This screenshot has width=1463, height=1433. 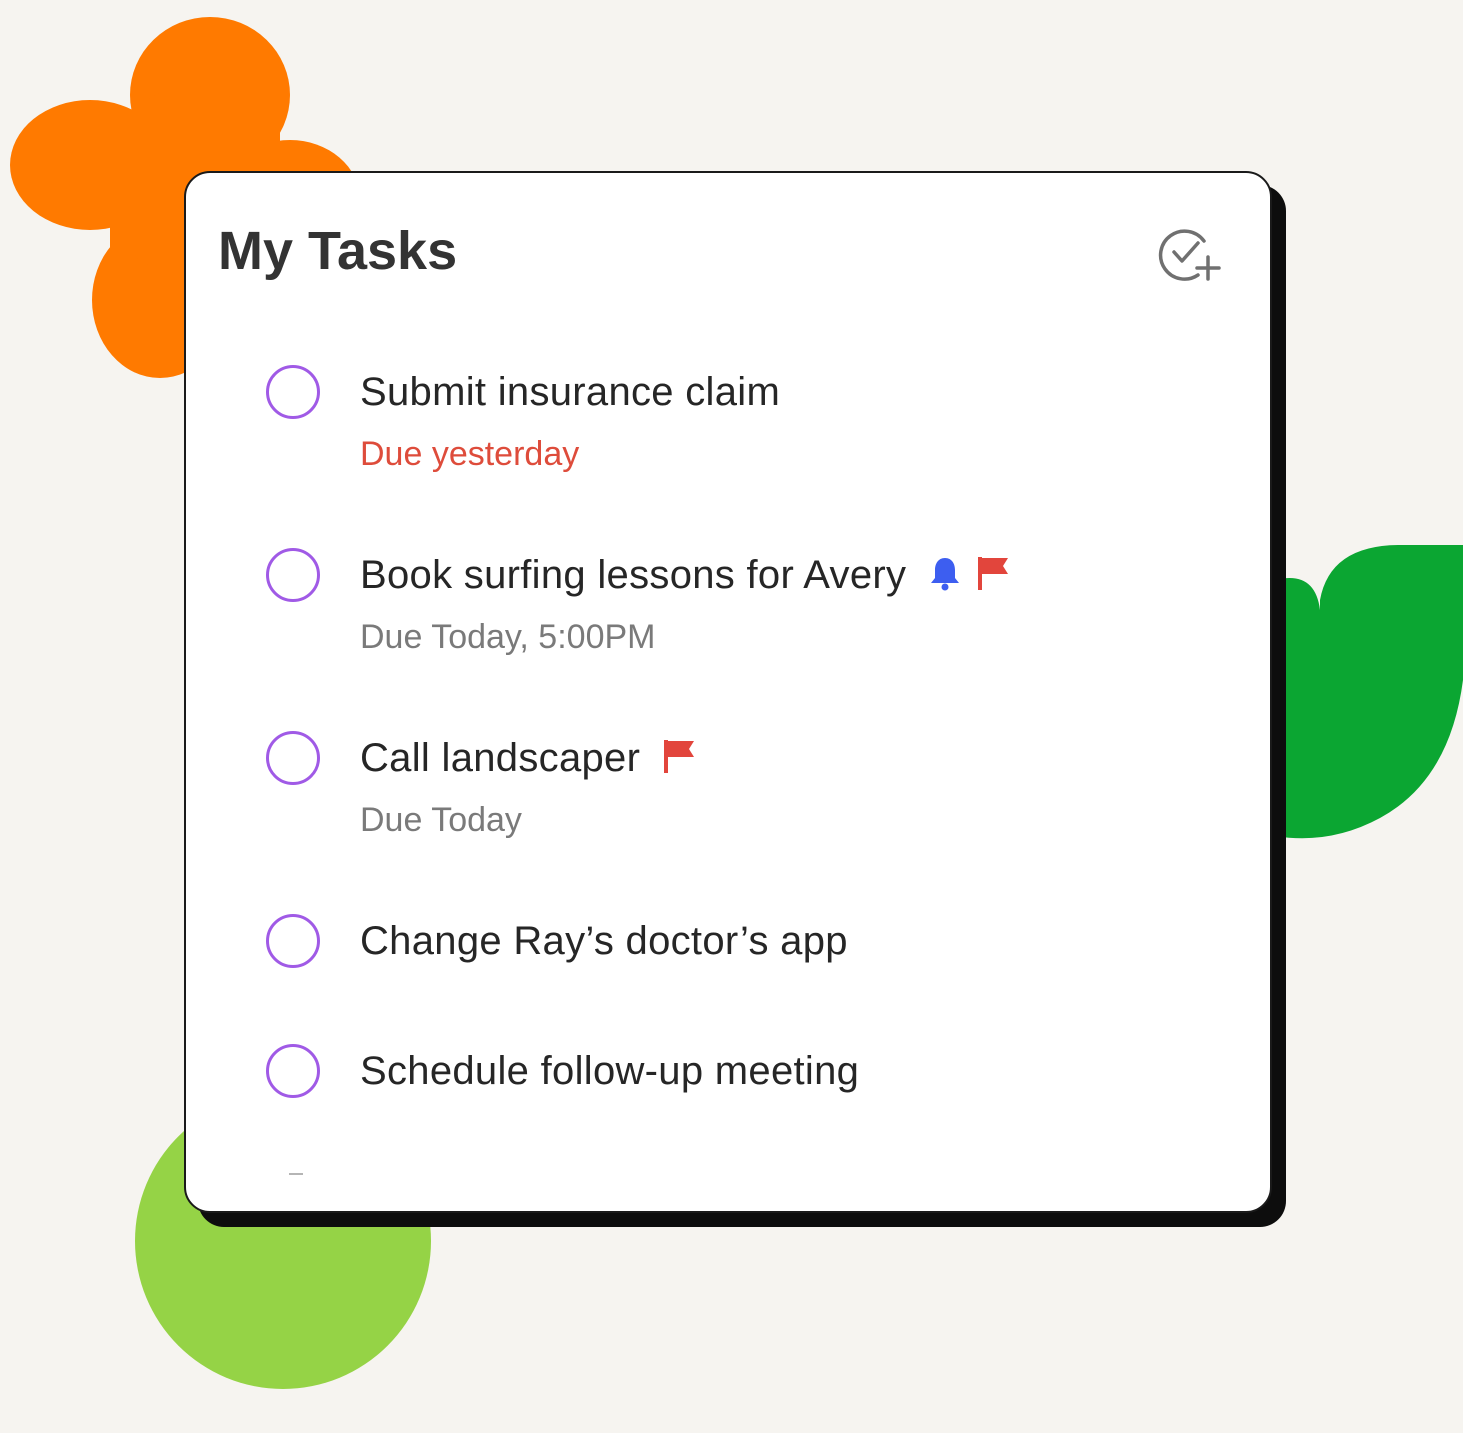 I want to click on task-title: Book surfing lessons for Avery, so click(x=685, y=575).